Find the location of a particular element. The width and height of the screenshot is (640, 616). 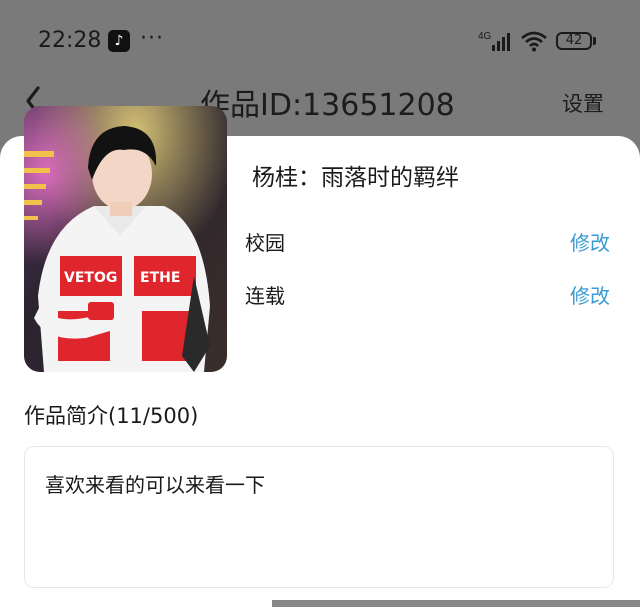

edit-category-button: 修改 is located at coordinates (590, 241).